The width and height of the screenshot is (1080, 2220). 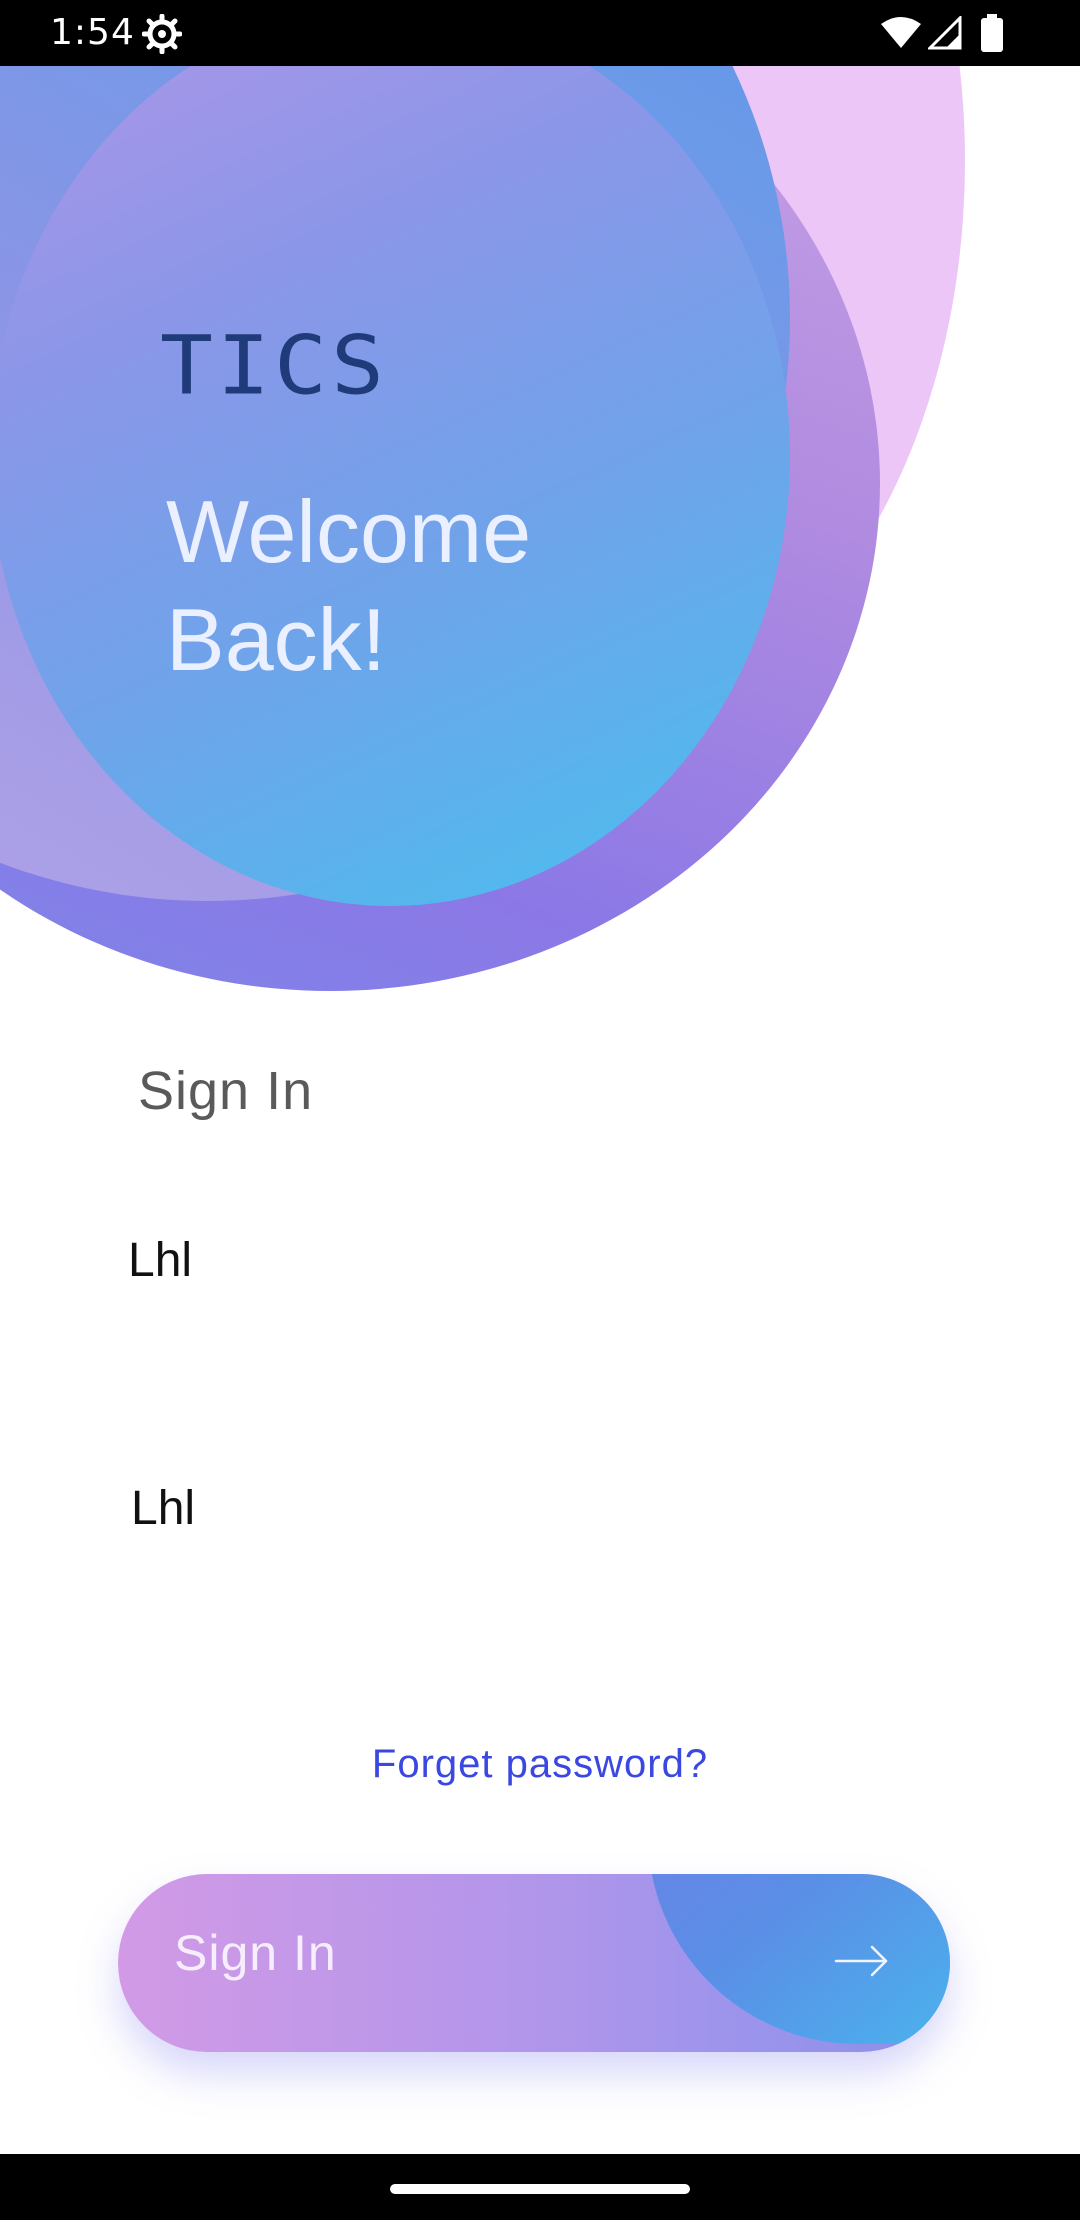 I want to click on username-field, so click(x=538, y=1260).